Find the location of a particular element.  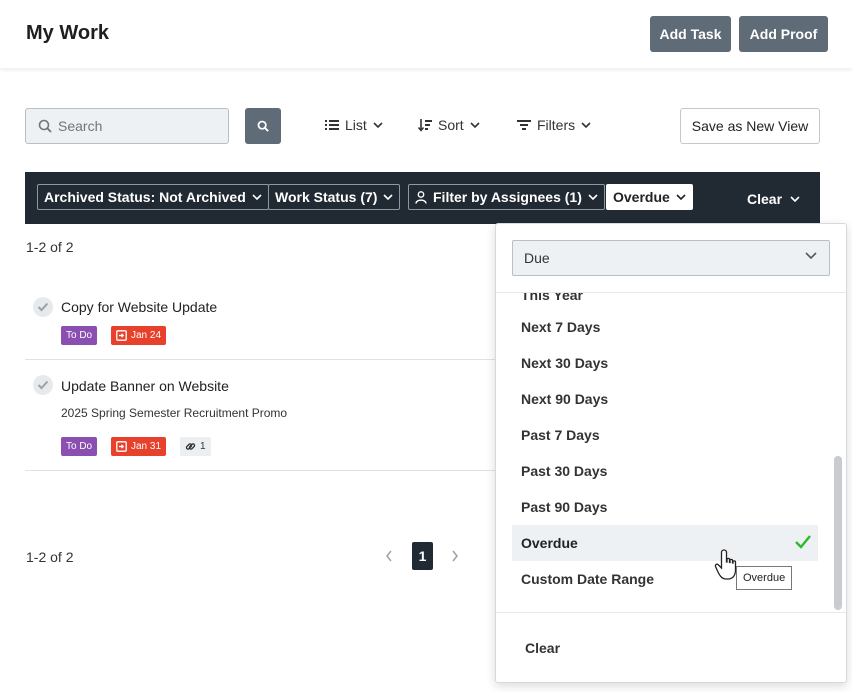

date-field-value: Due is located at coordinates (537, 258).